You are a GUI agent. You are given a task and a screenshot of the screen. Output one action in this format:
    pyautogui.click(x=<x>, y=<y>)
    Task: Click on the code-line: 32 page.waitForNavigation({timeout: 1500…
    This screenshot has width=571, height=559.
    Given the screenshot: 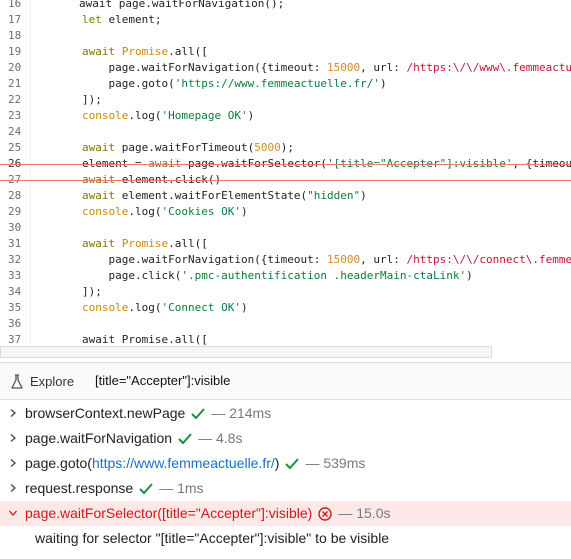 What is the action you would take?
    pyautogui.click(x=285, y=260)
    